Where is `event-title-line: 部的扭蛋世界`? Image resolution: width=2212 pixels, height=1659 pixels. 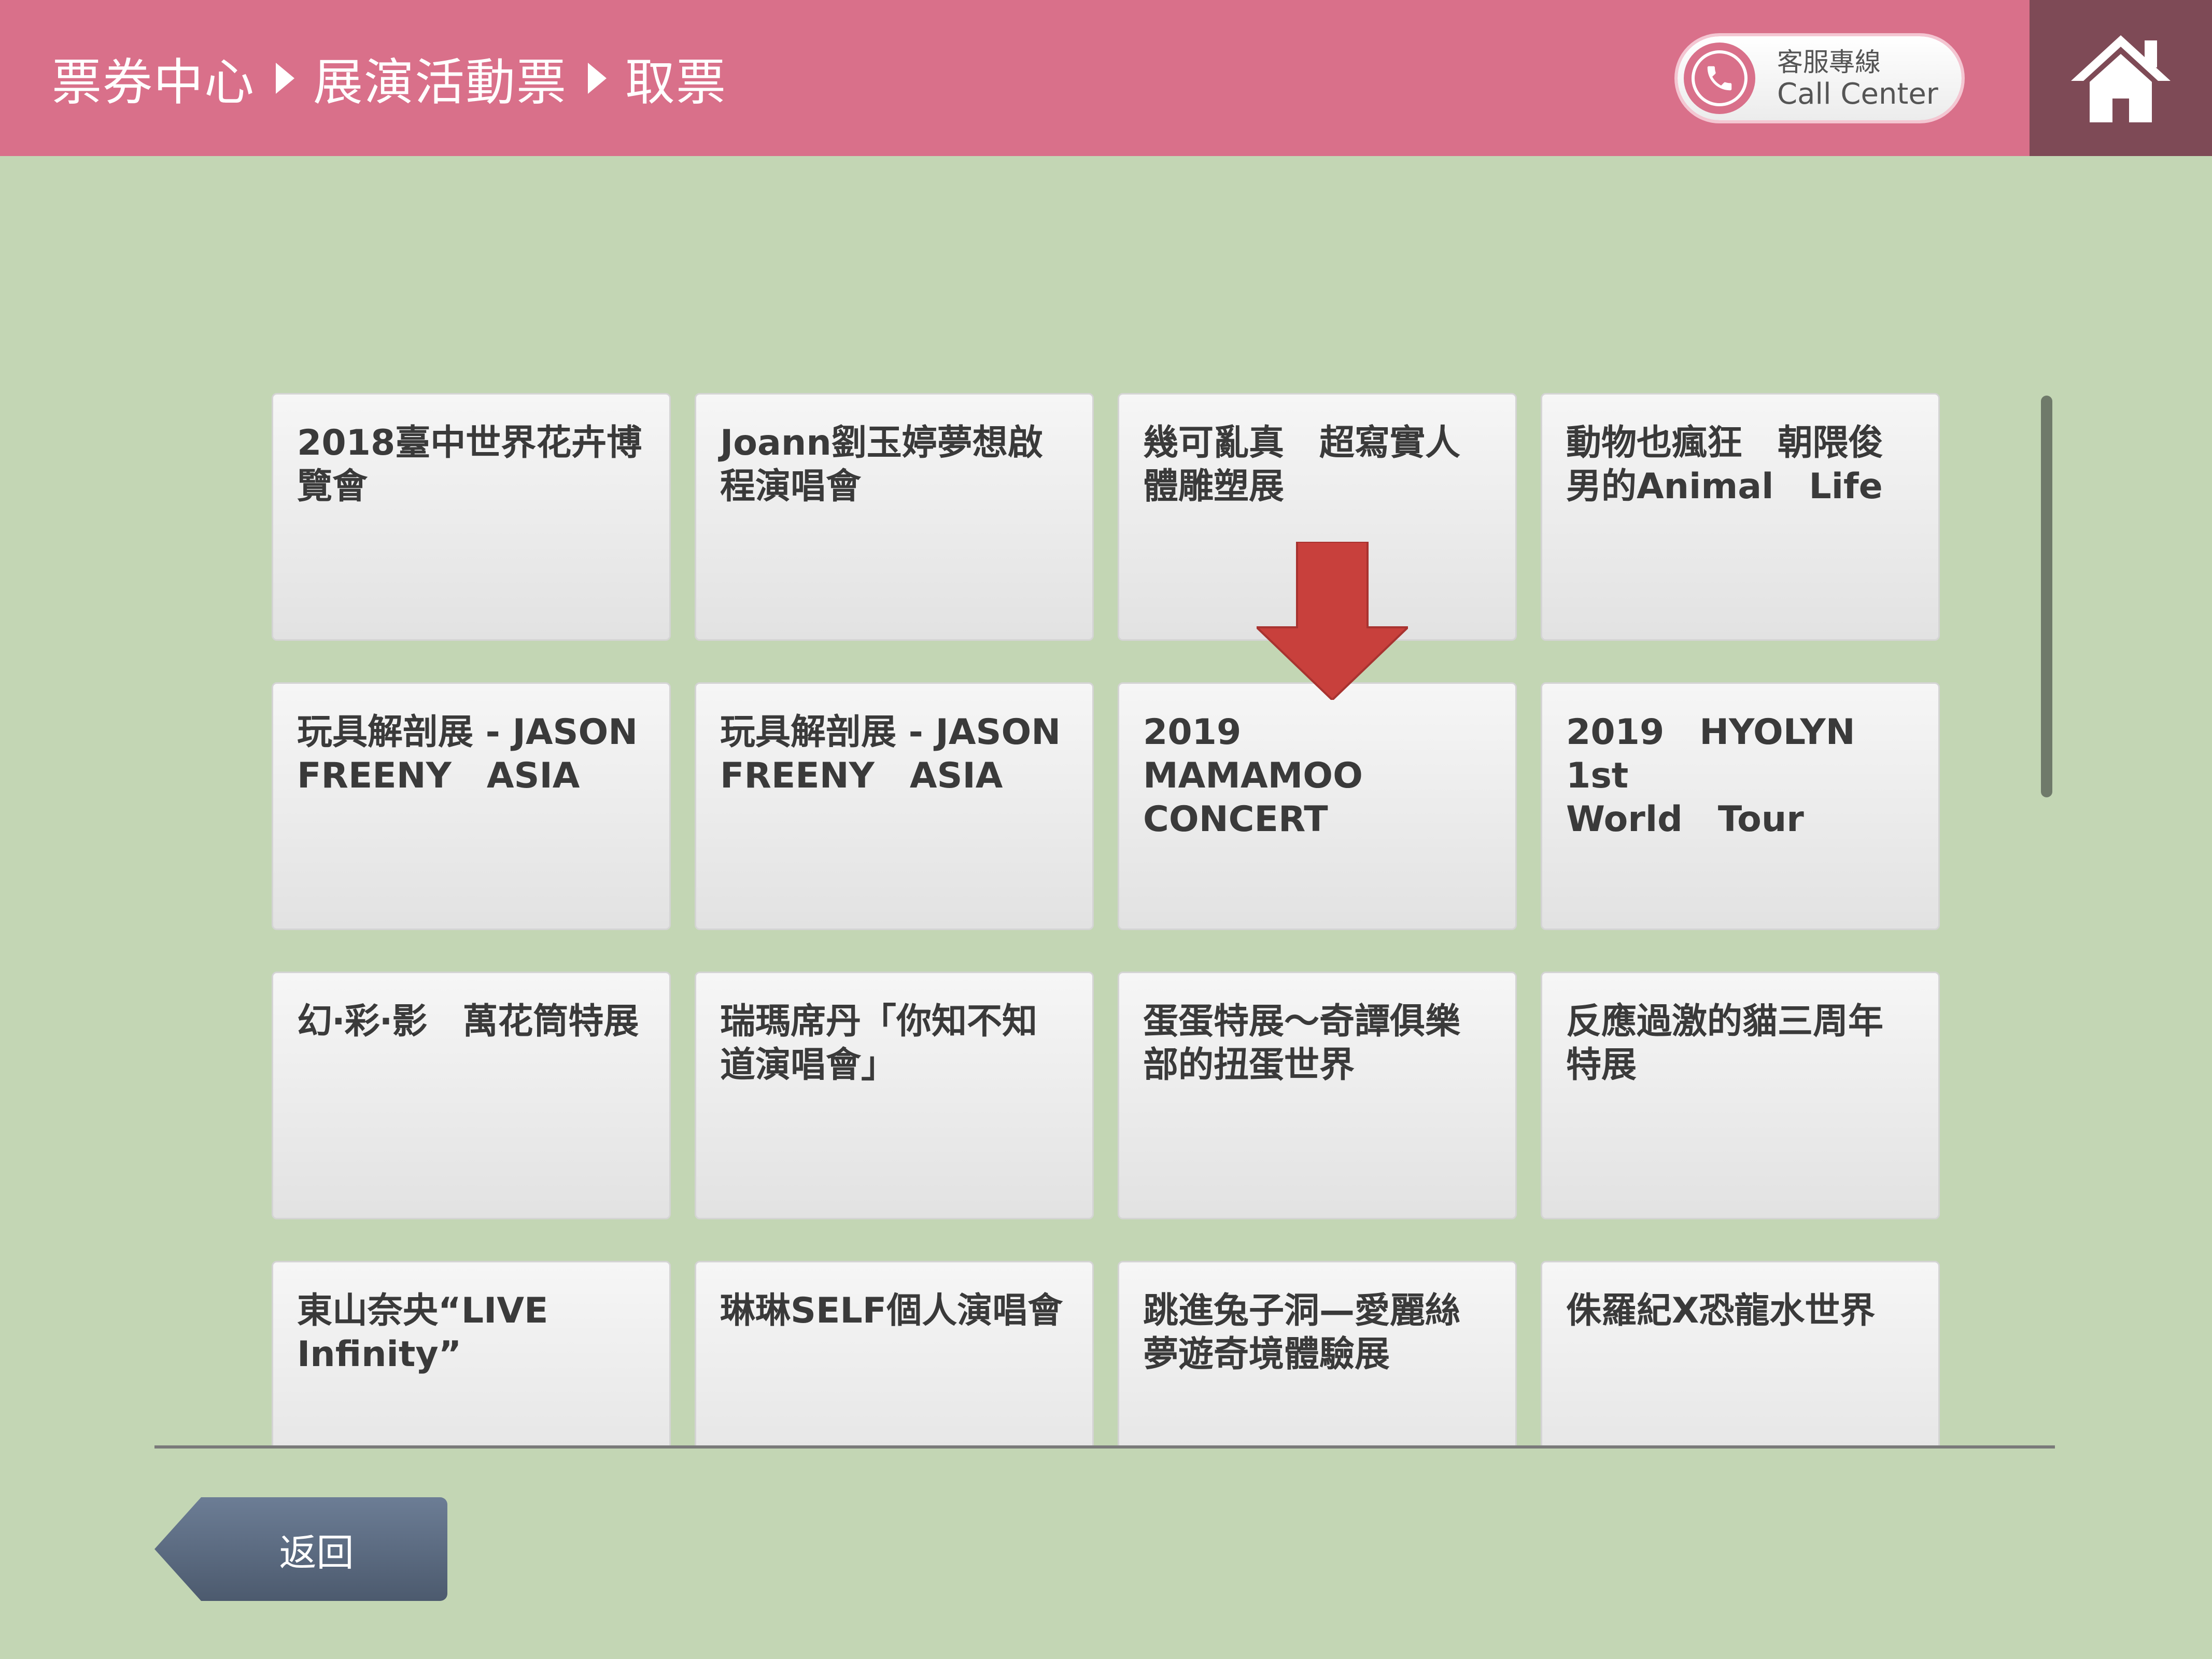
event-title-line: 部的扭蛋世界 is located at coordinates (1249, 1065).